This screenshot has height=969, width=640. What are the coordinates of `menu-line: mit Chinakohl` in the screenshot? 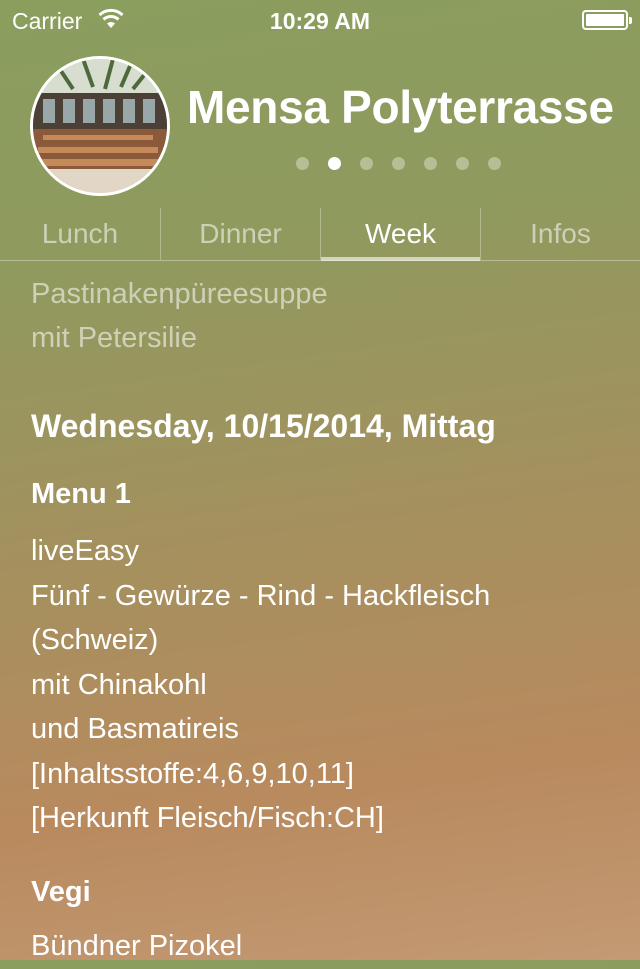 It's located at (119, 684).